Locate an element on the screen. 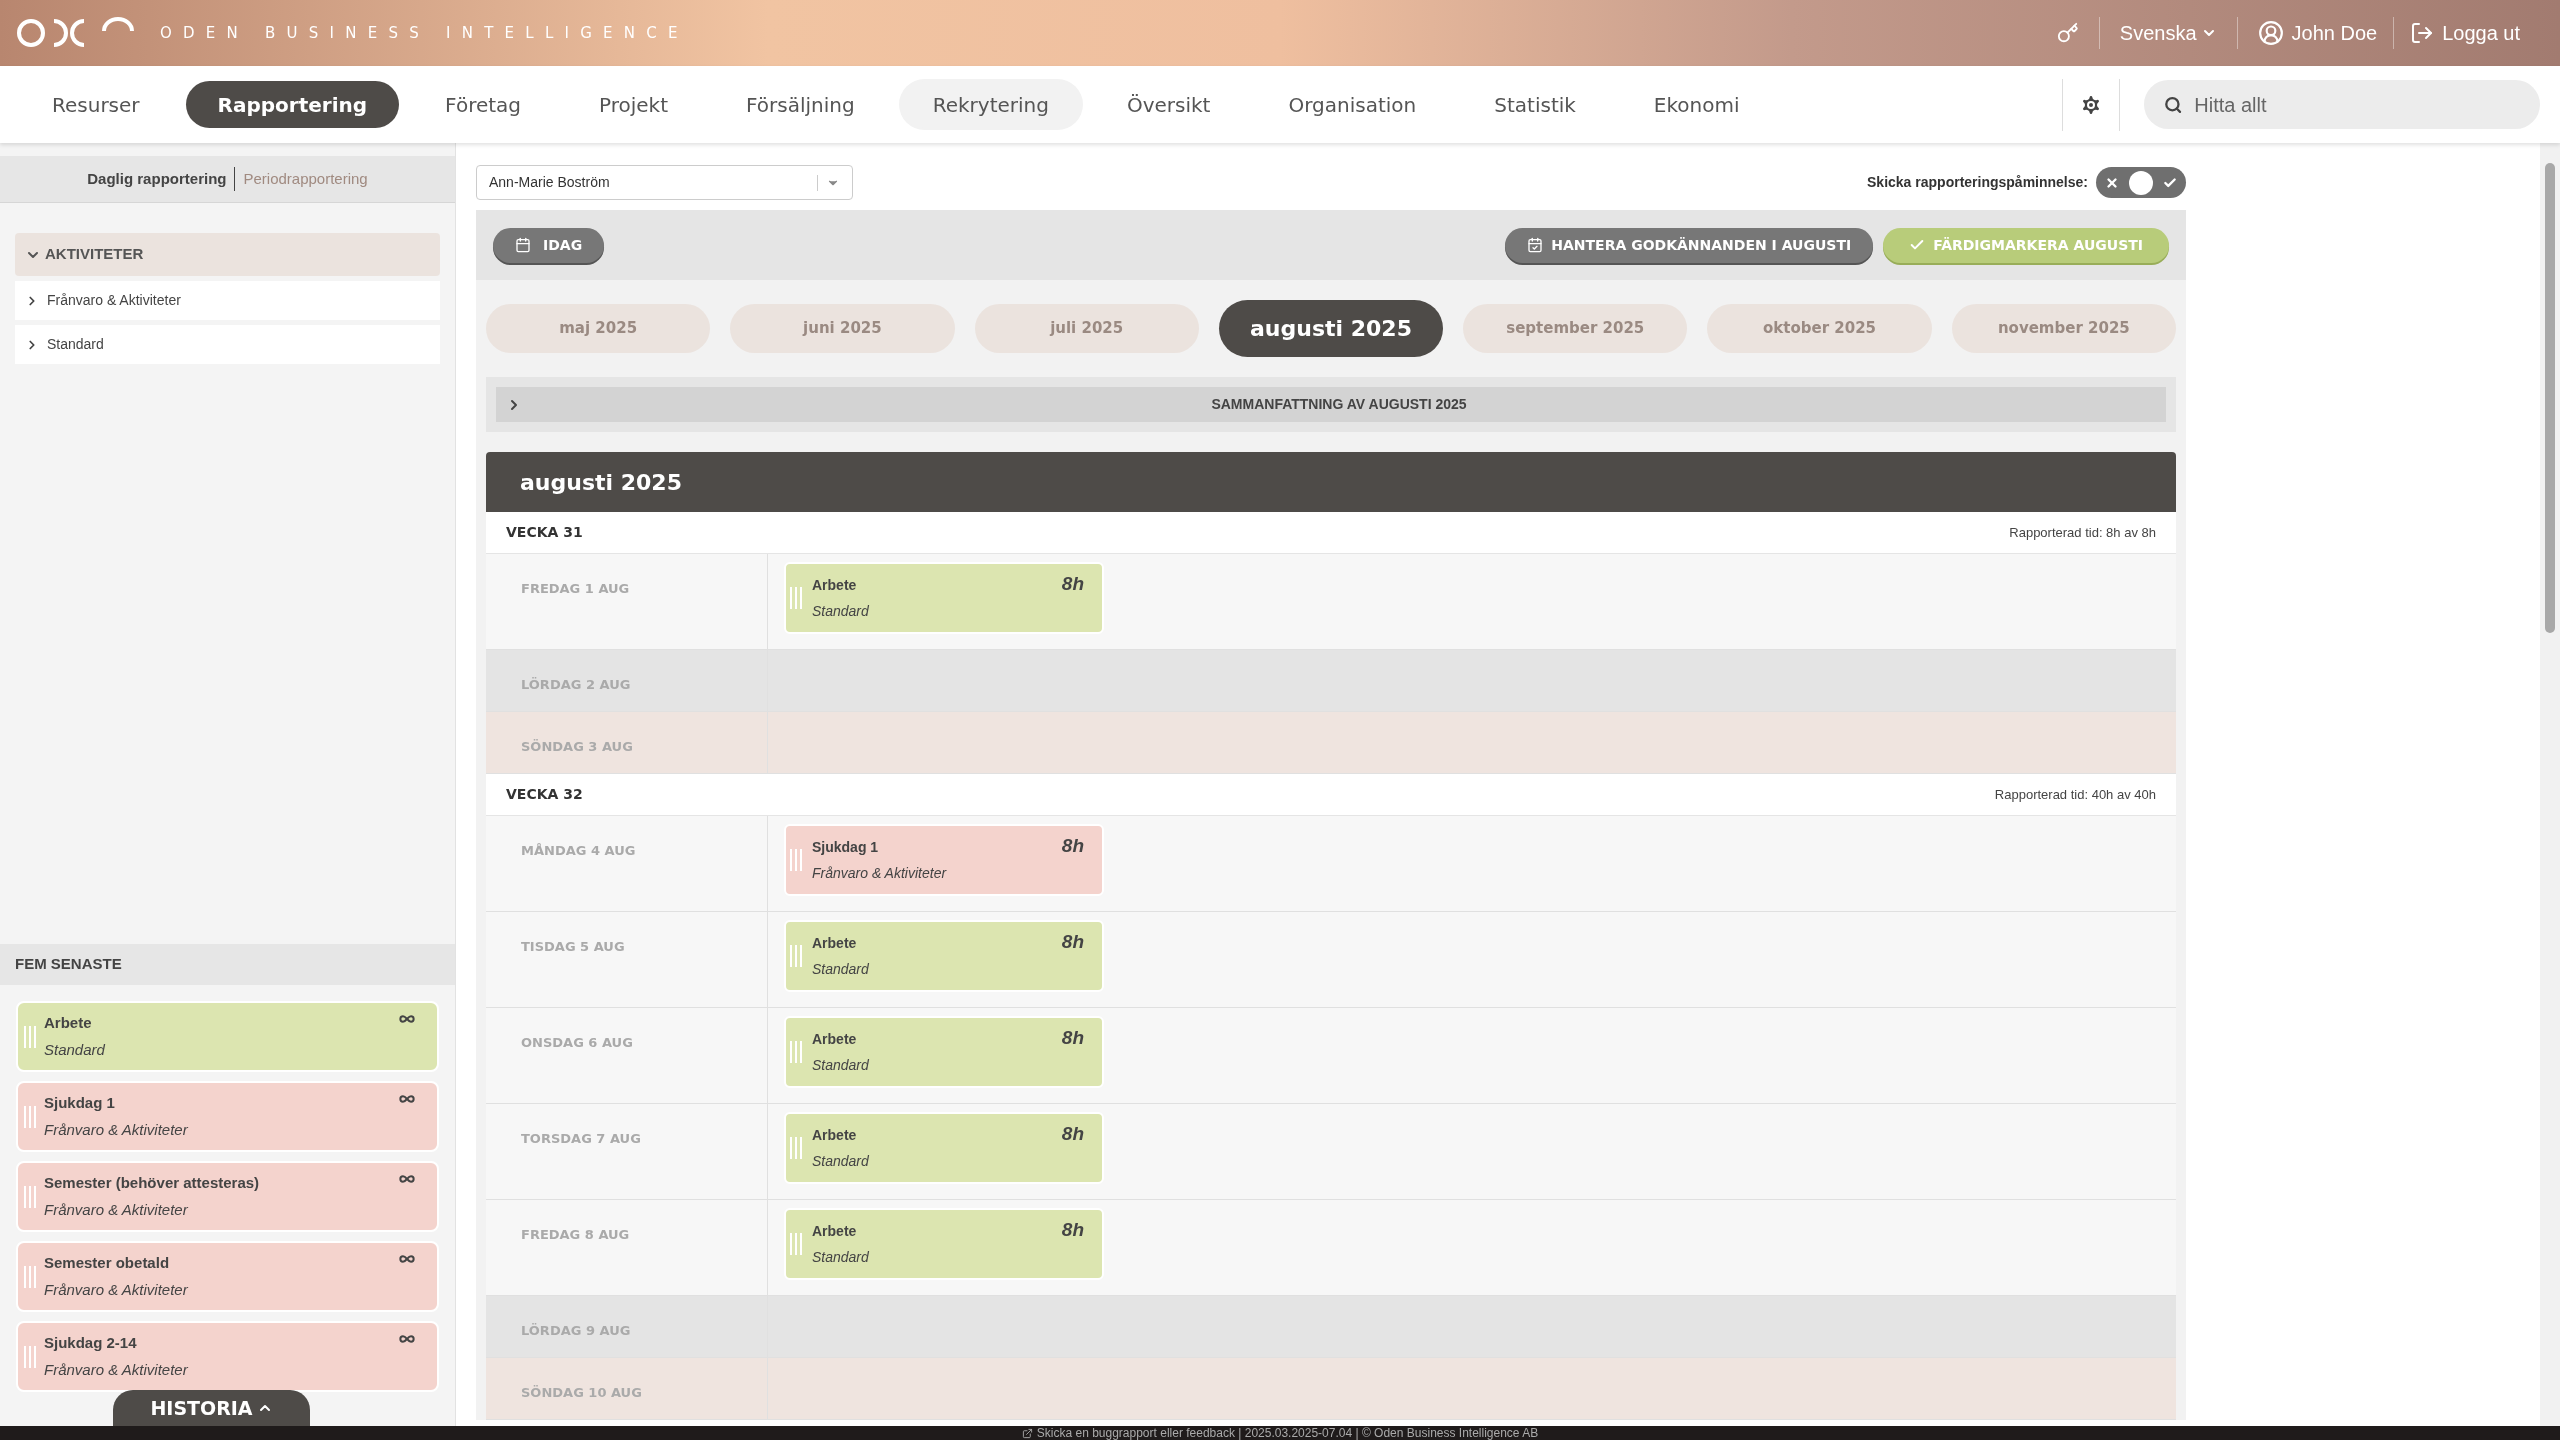 The height and width of the screenshot is (1440, 2560). search-icon is located at coordinates (2173, 104).